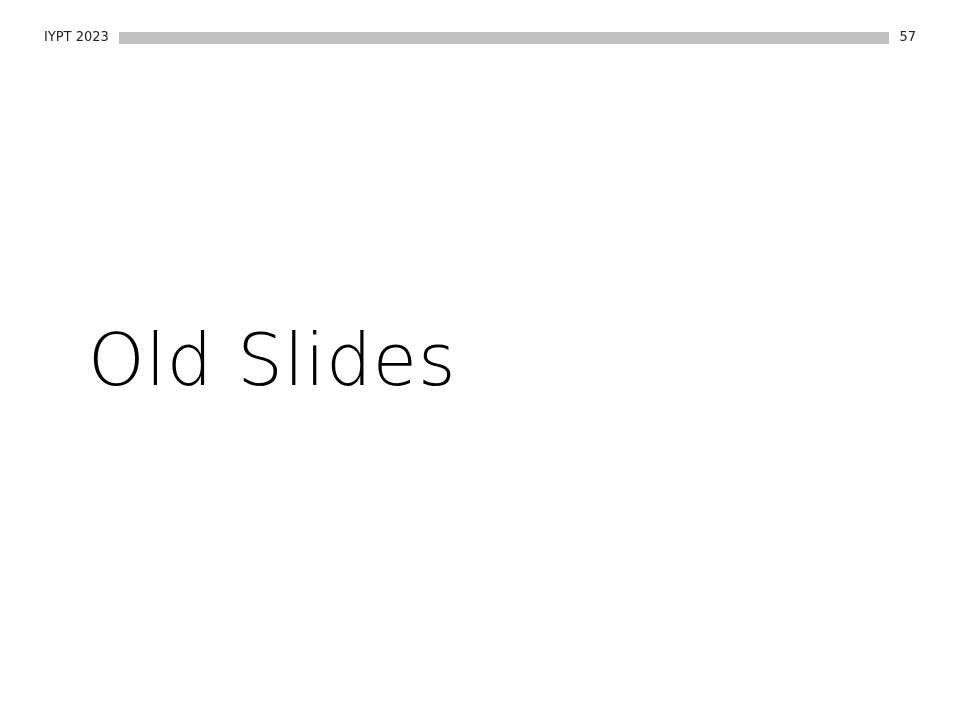 This screenshot has width=960, height=720. Describe the element at coordinates (272, 360) in the screenshot. I see `slide-title: Old Slides` at that location.